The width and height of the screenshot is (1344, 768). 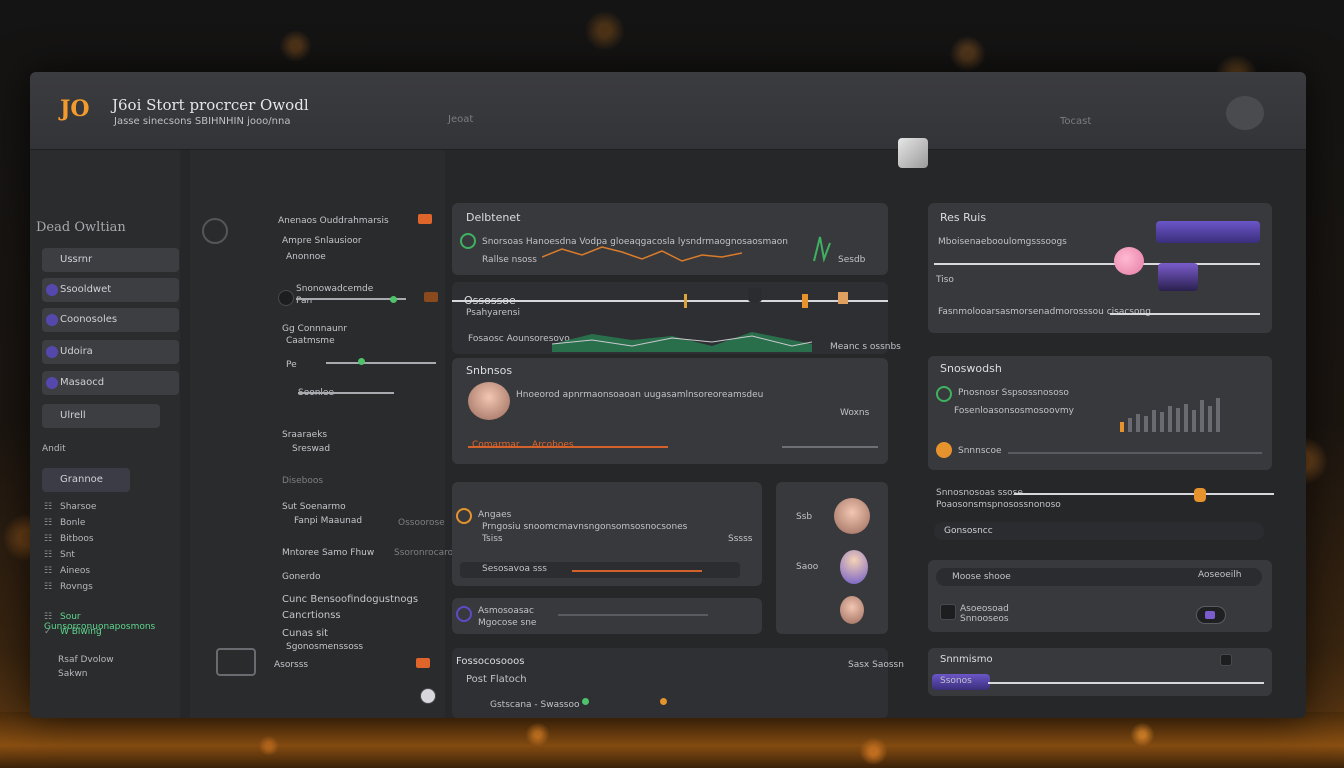 What do you see at coordinates (68, 587) in the screenshot?
I see `sidebar-subitem: ☷ Rovngs` at bounding box center [68, 587].